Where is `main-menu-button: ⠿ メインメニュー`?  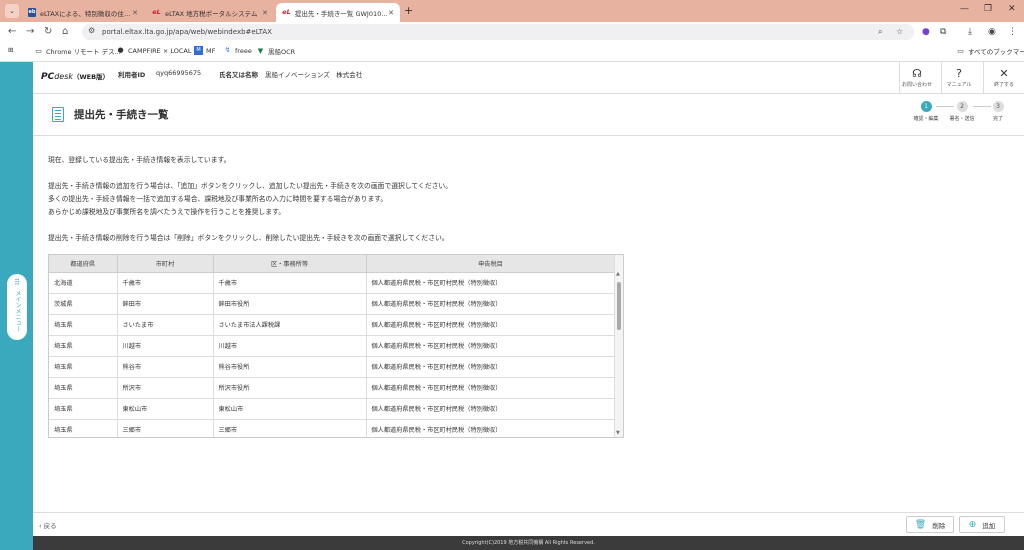 main-menu-button: ⠿ メインメニュー is located at coordinates (17, 307).